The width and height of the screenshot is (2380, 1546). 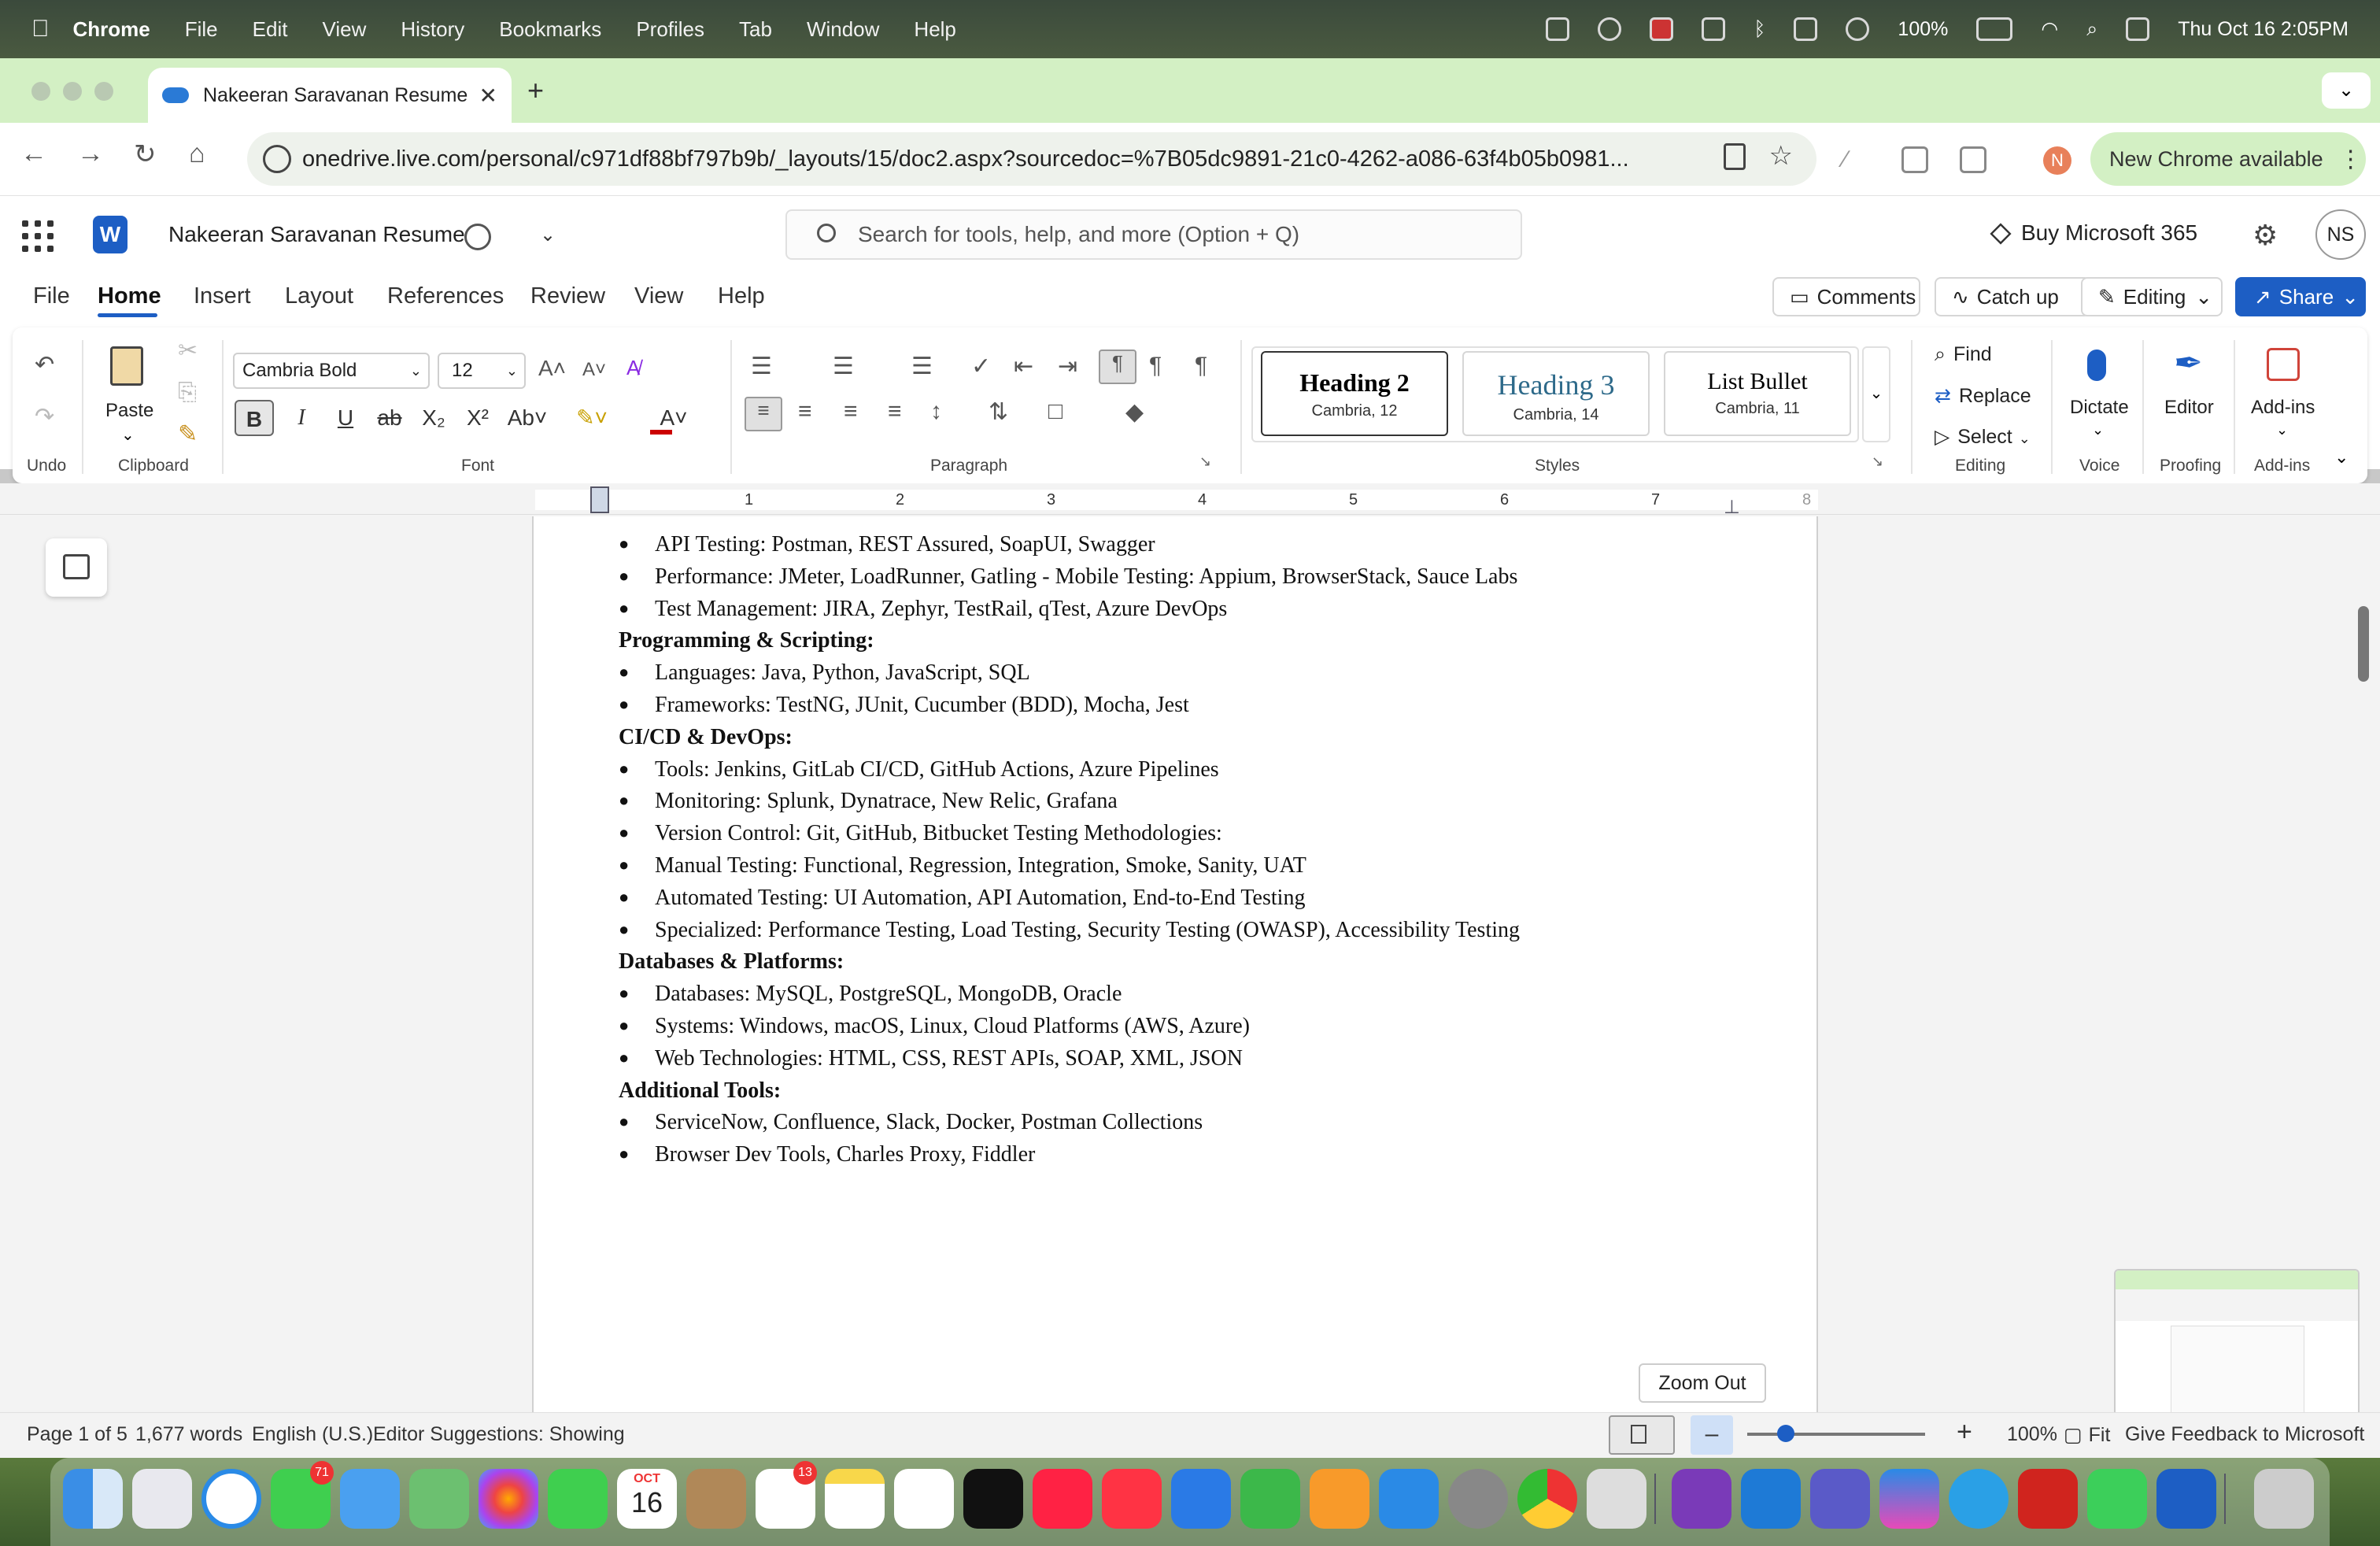 What do you see at coordinates (670, 29) in the screenshot?
I see `menu-profiles: Profiles` at bounding box center [670, 29].